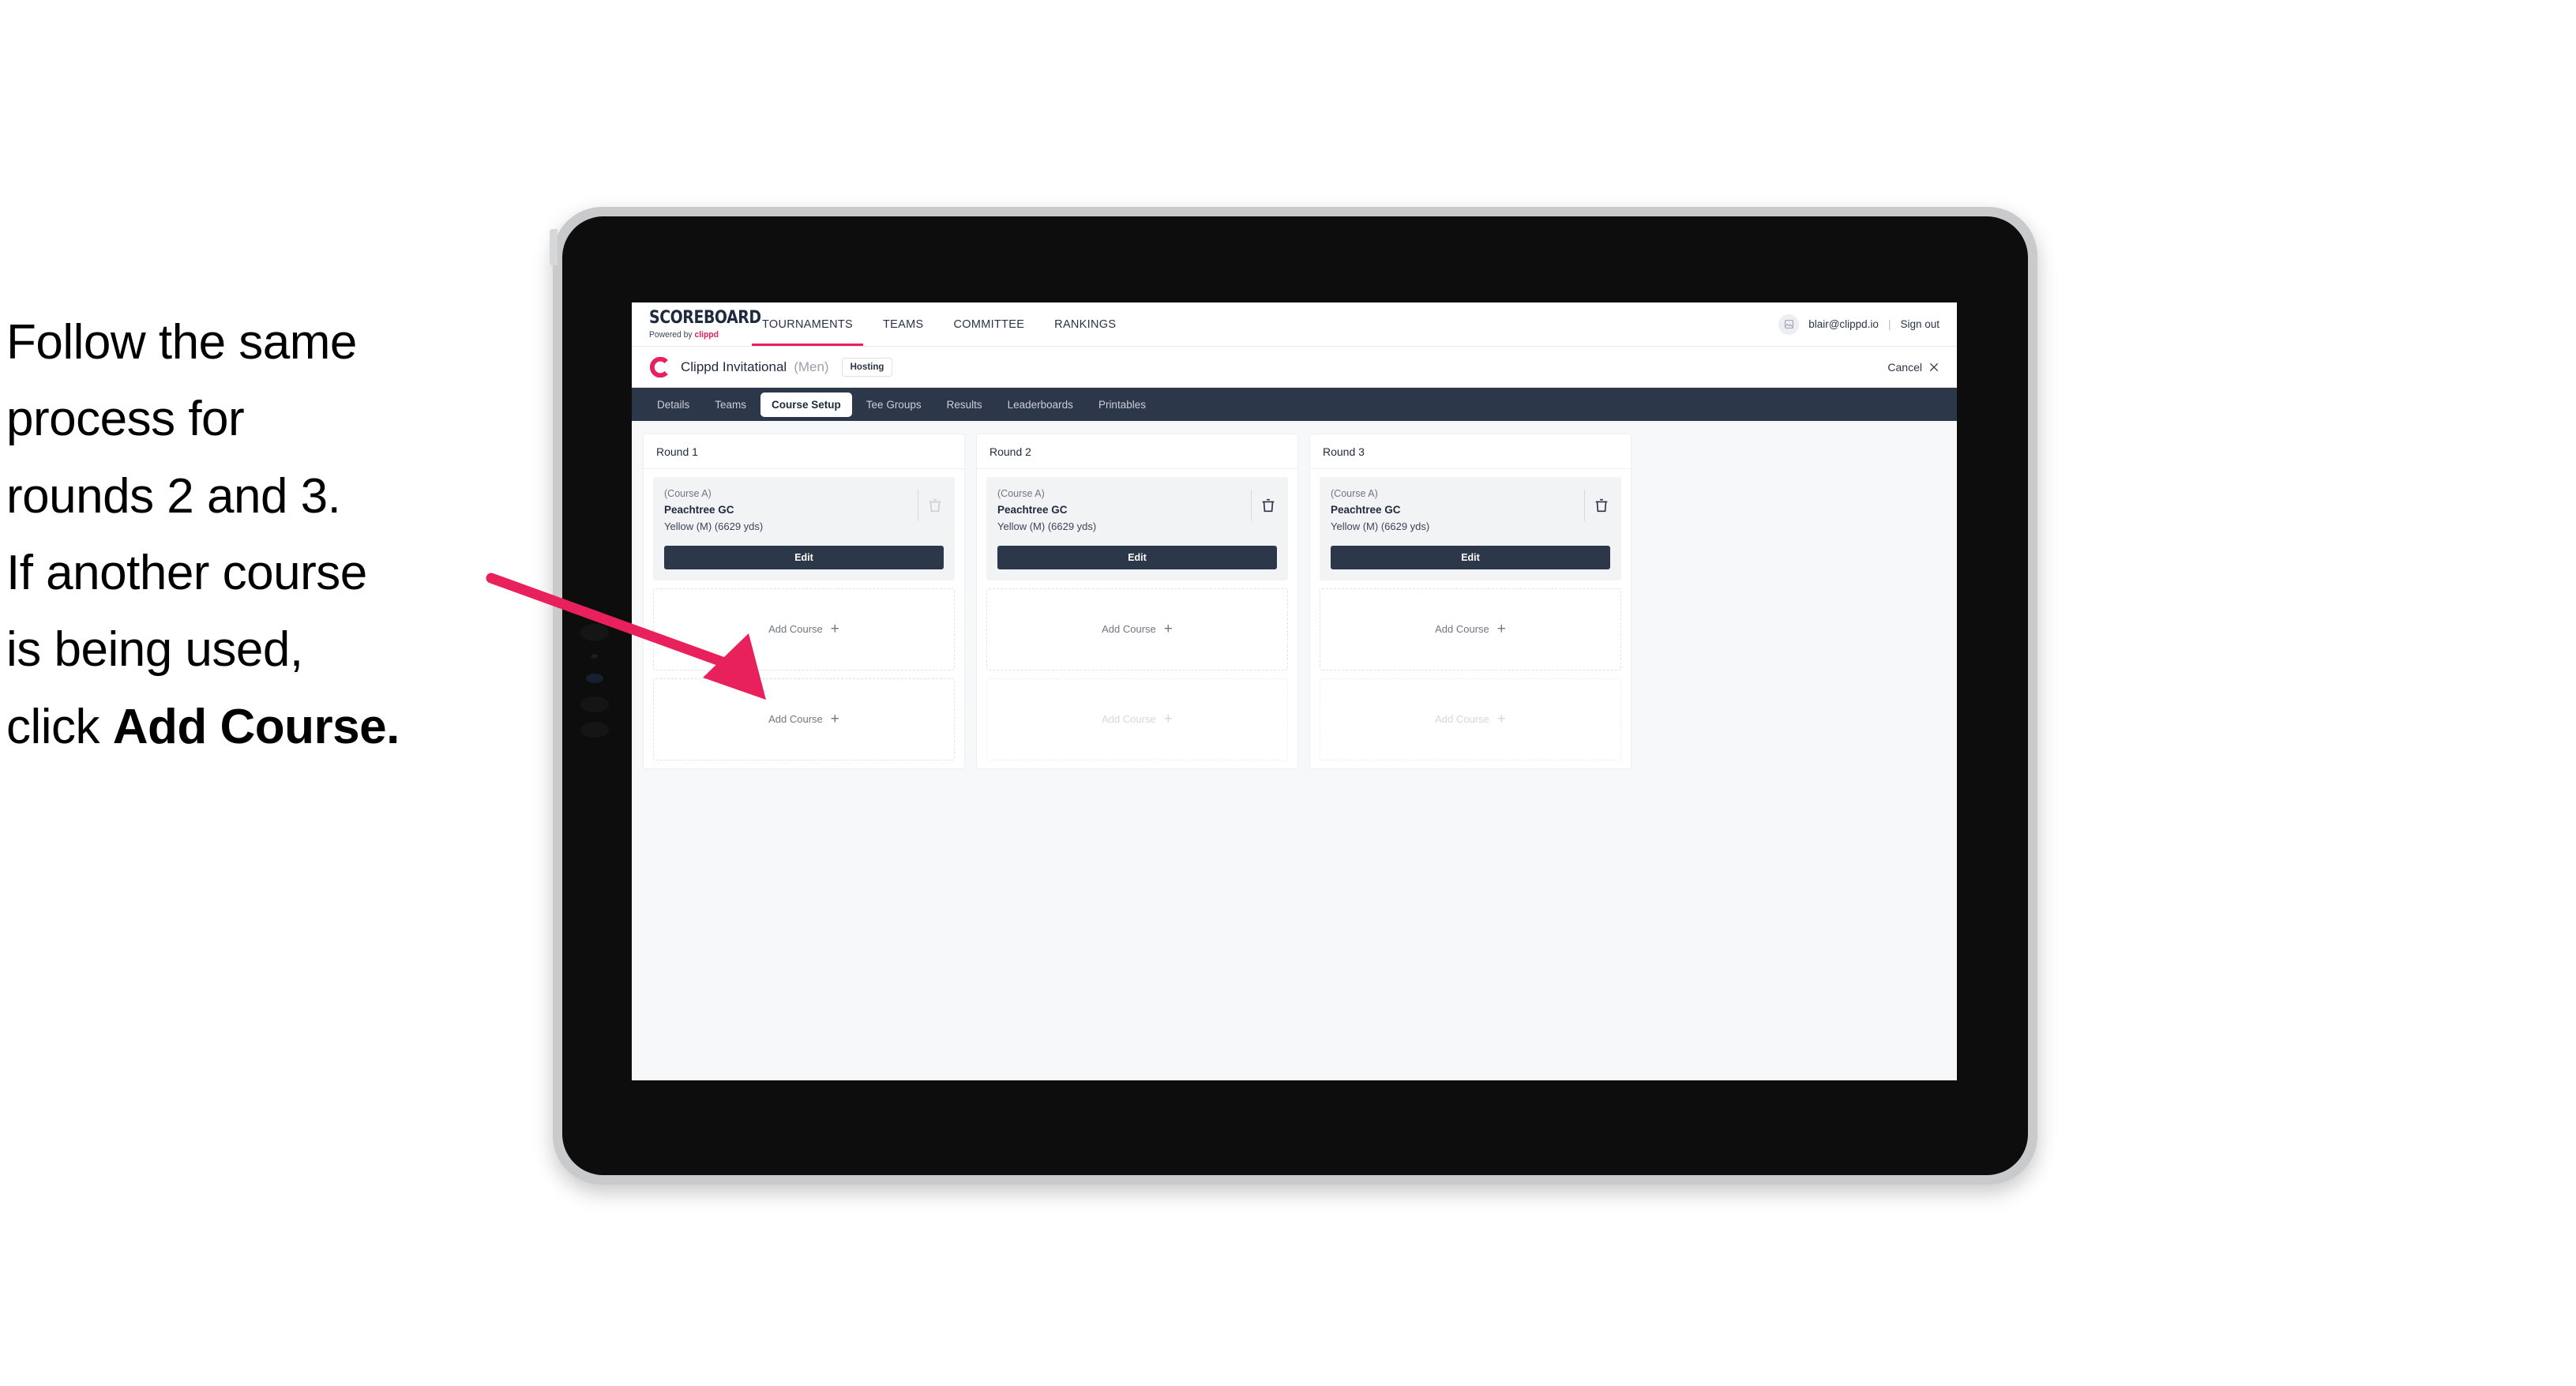 The height and width of the screenshot is (1386, 2576). Describe the element at coordinates (1047, 526) in the screenshot. I see `round-2-course-tee: Yellow (M) (6629 yds)` at that location.